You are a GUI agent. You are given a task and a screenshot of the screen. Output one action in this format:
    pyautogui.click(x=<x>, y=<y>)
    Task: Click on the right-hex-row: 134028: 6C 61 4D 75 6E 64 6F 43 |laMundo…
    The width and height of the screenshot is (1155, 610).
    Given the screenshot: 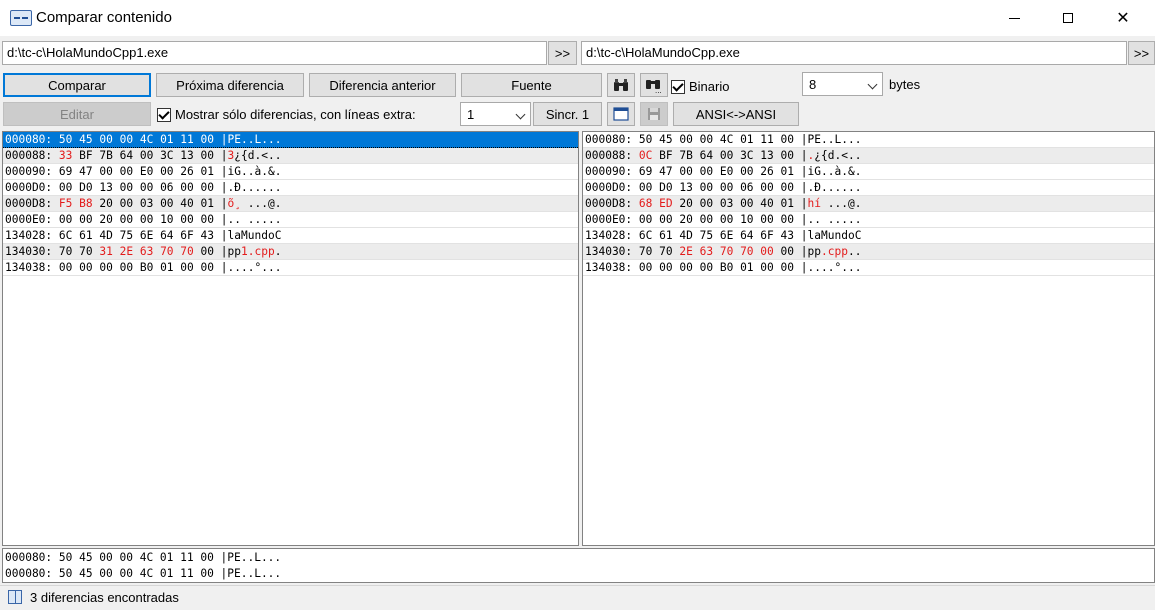 What is the action you would take?
    pyautogui.click(x=868, y=236)
    